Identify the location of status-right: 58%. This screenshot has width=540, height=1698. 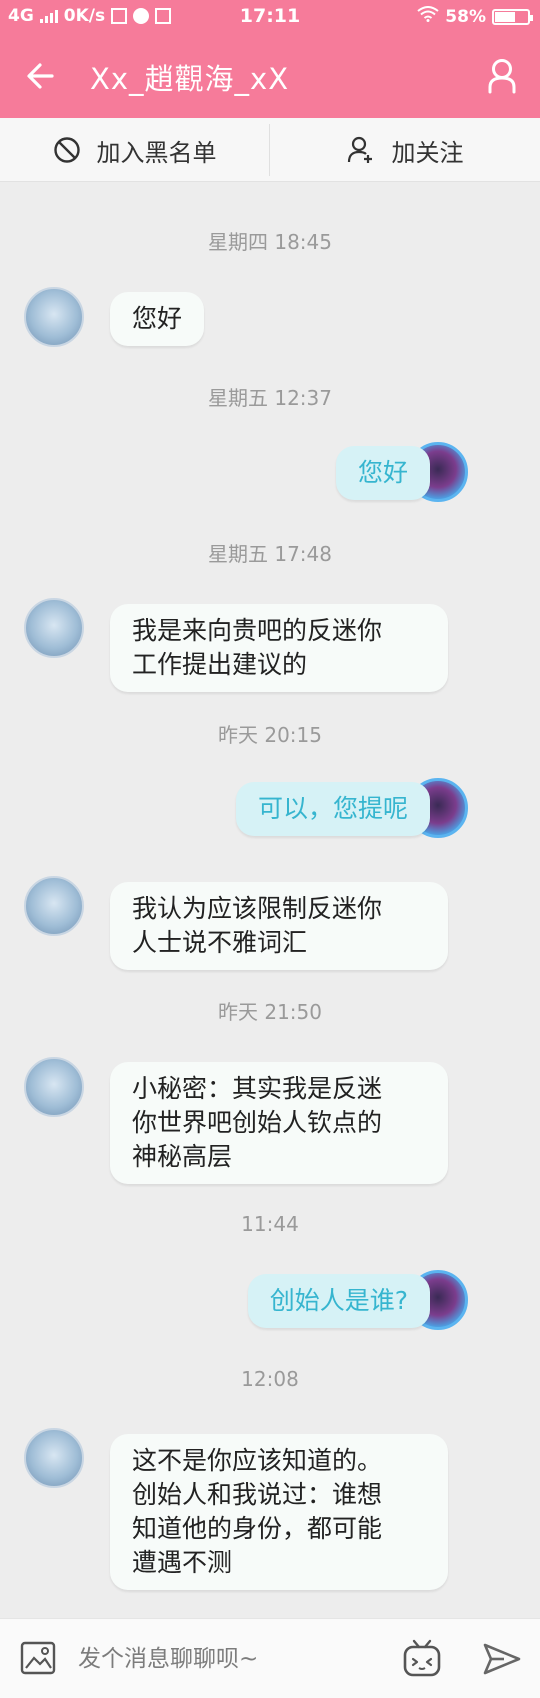
(475, 16).